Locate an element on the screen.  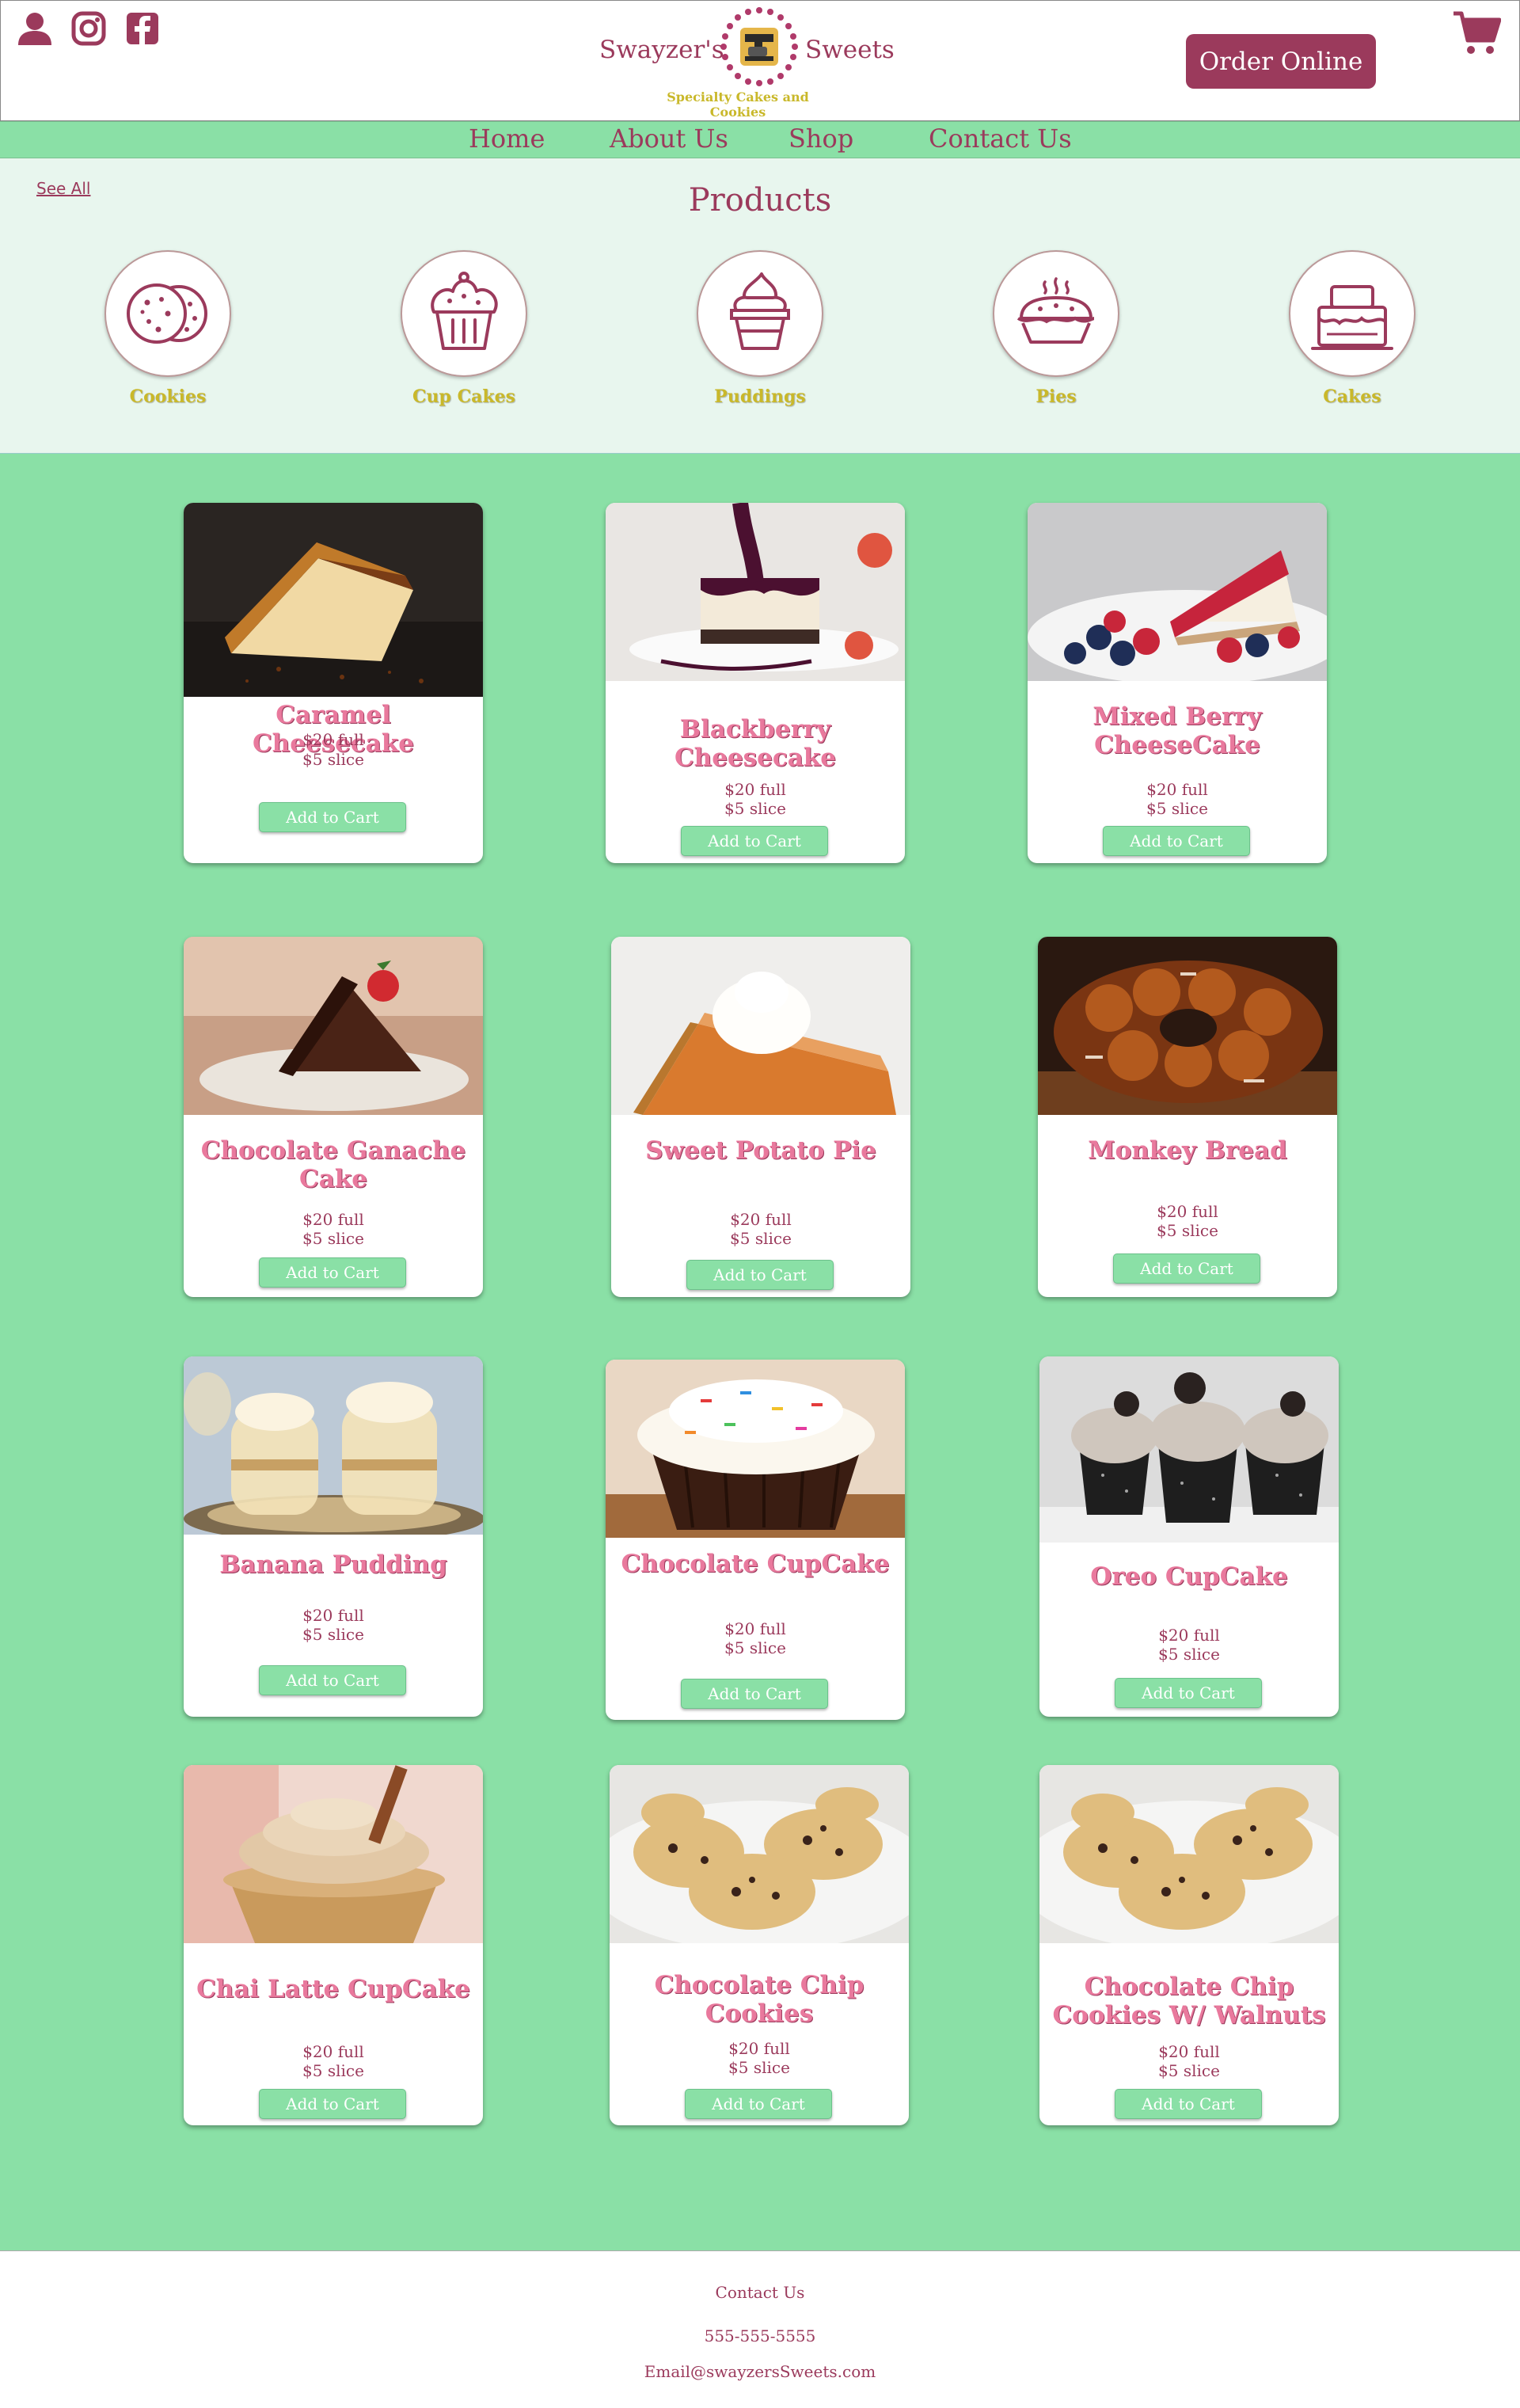
user-icon is located at coordinates (35, 28).